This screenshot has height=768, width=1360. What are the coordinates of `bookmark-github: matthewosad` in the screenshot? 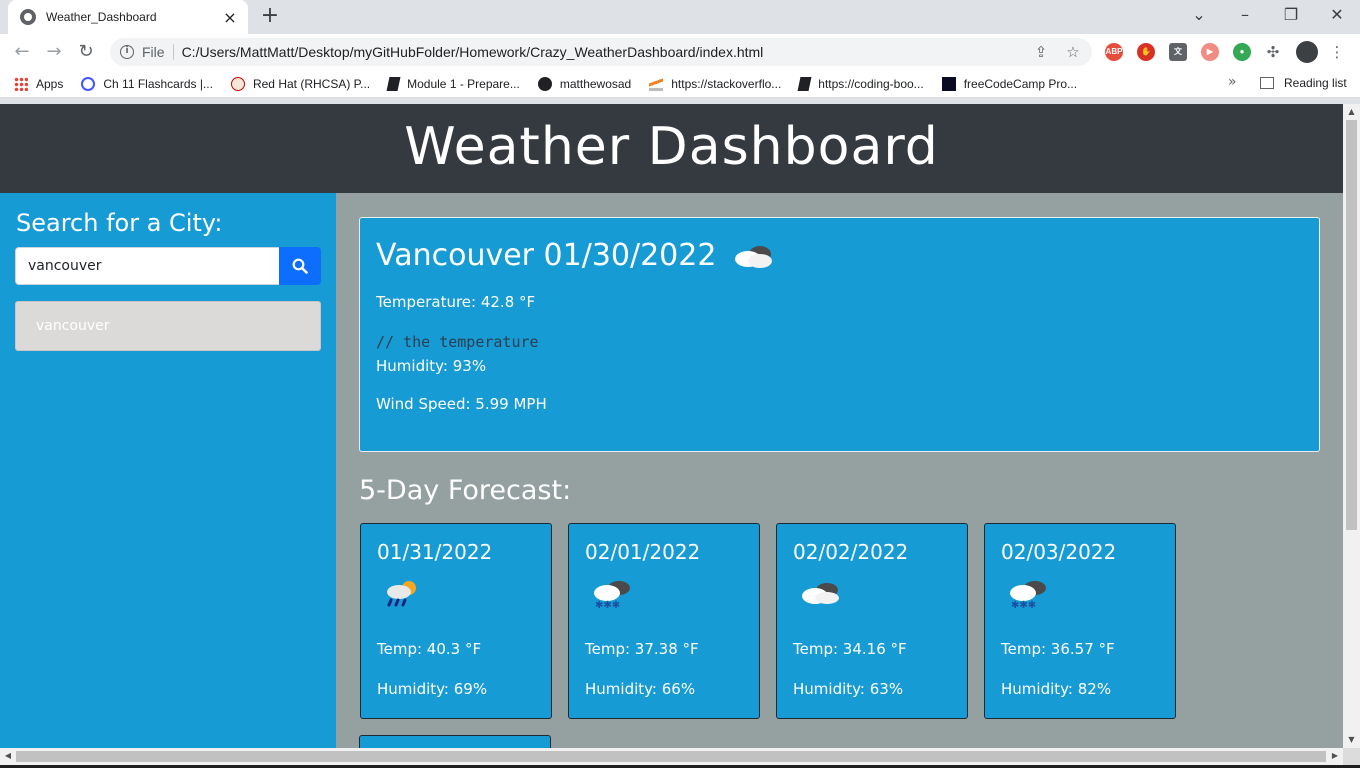 It's located at (584, 83).